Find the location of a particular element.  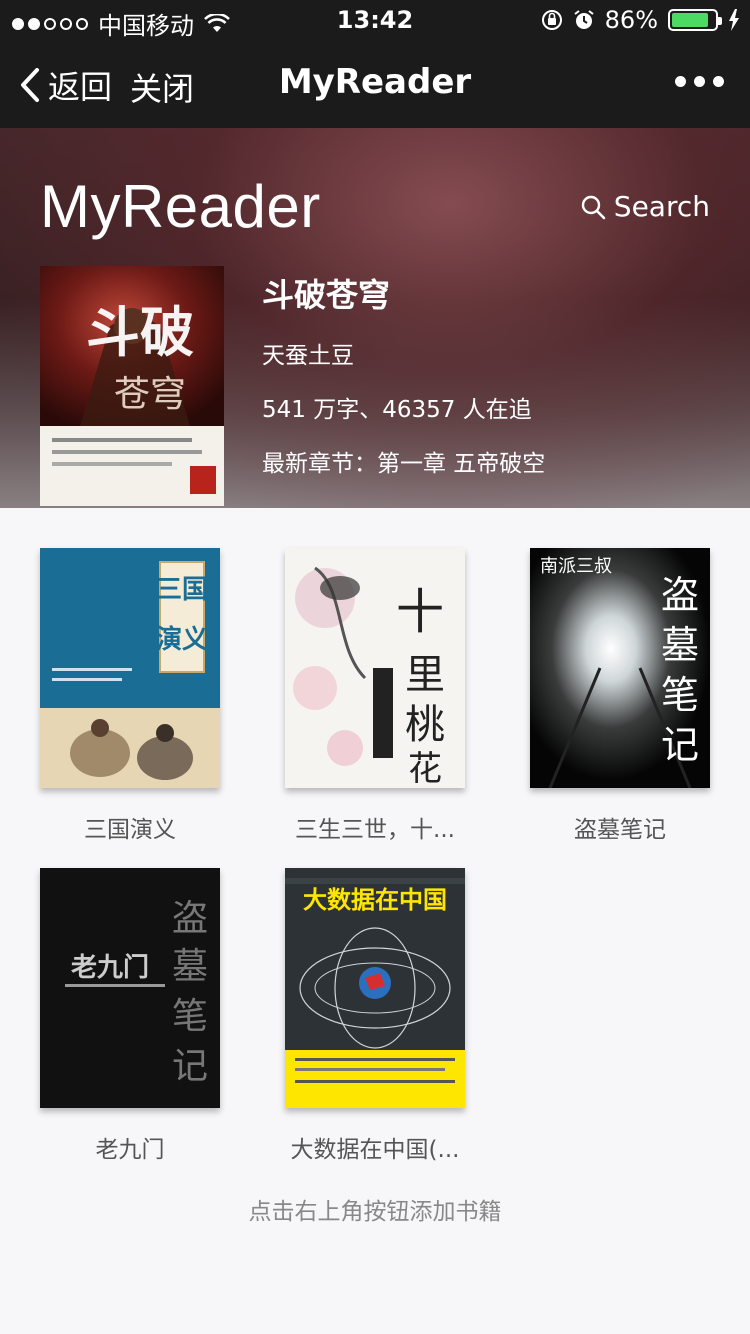

svg-text: 斗破 is located at coordinates (140, 332).